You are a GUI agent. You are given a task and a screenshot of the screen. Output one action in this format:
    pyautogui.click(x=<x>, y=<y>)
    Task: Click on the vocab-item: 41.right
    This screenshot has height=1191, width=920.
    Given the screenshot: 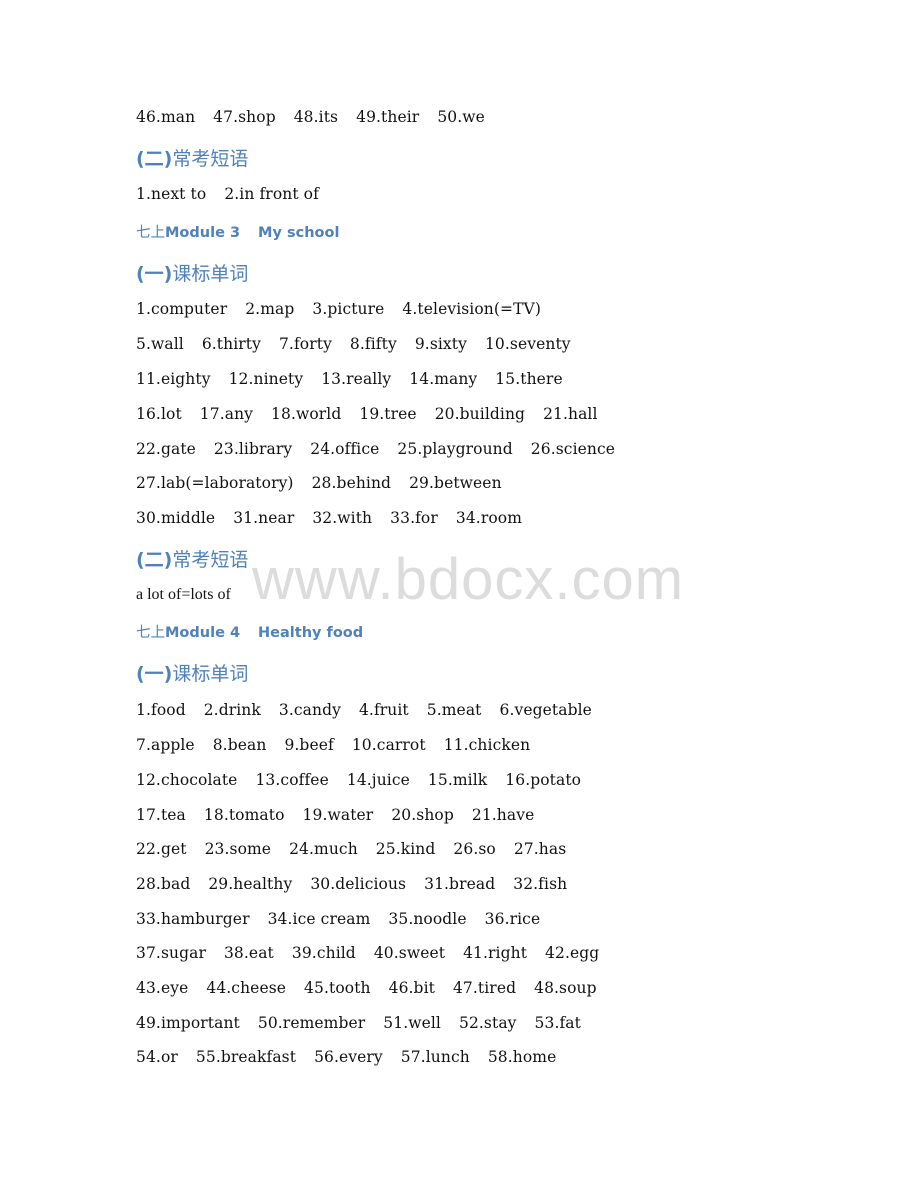 What is the action you would take?
    pyautogui.click(x=495, y=953)
    